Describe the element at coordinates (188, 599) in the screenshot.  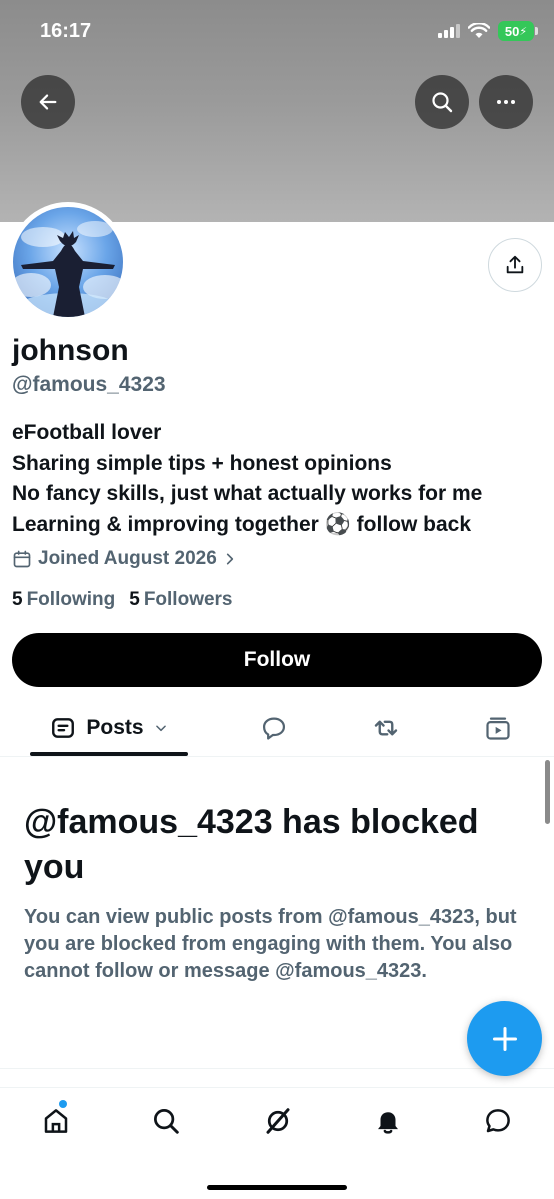
I see `followers-label: Followers` at that location.